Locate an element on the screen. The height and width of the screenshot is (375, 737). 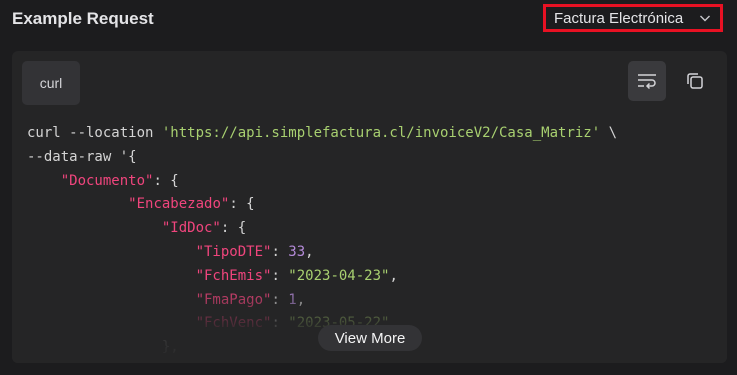
code-token: "FchVenc" is located at coordinates (233, 323).